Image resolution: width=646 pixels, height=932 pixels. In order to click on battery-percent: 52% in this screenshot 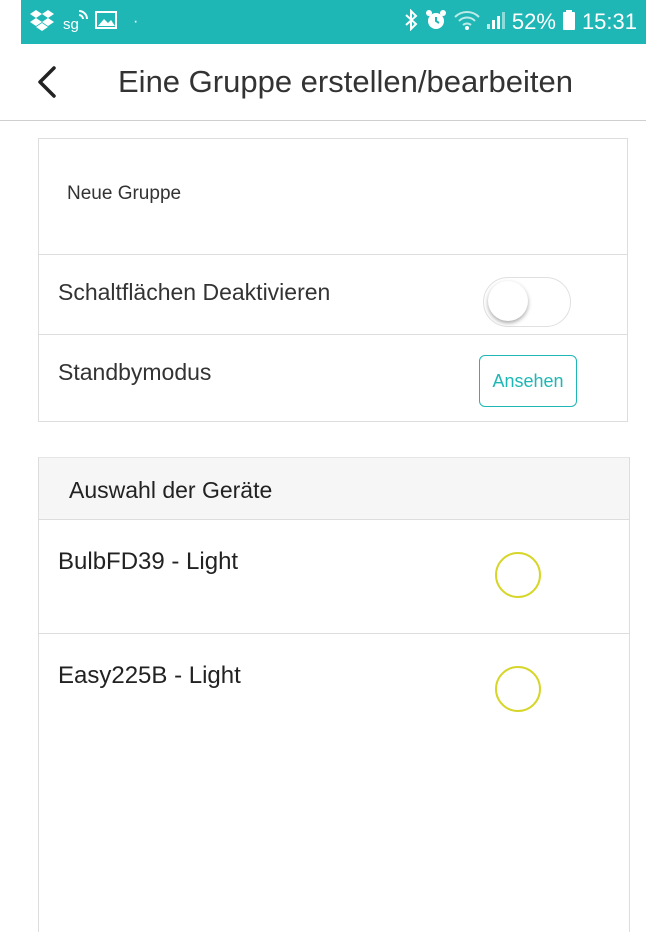, I will do `click(533, 21)`.